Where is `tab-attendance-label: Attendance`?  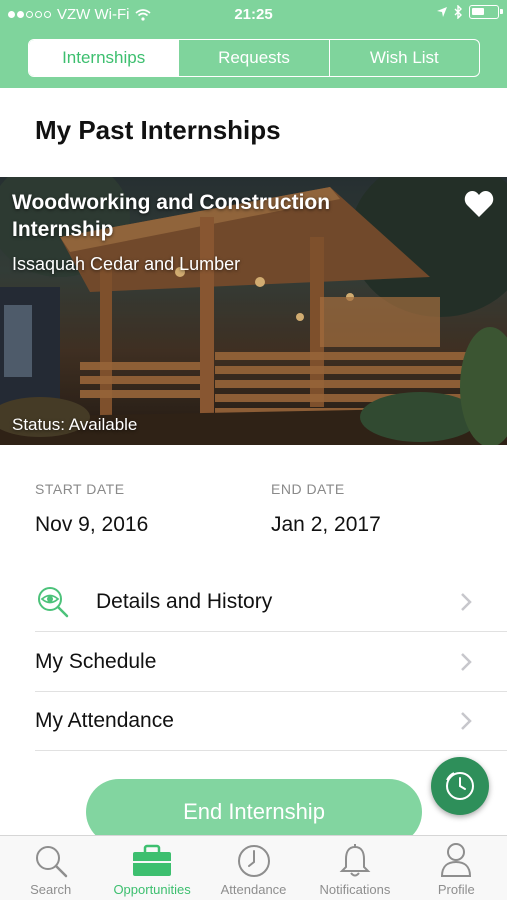
tab-attendance-label: Attendance is located at coordinates (253, 889).